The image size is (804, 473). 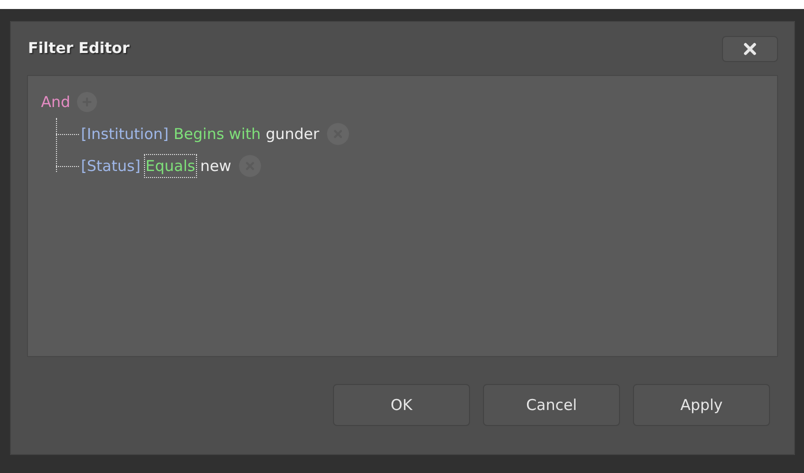 I want to click on condition-field: [Institution], so click(x=125, y=134).